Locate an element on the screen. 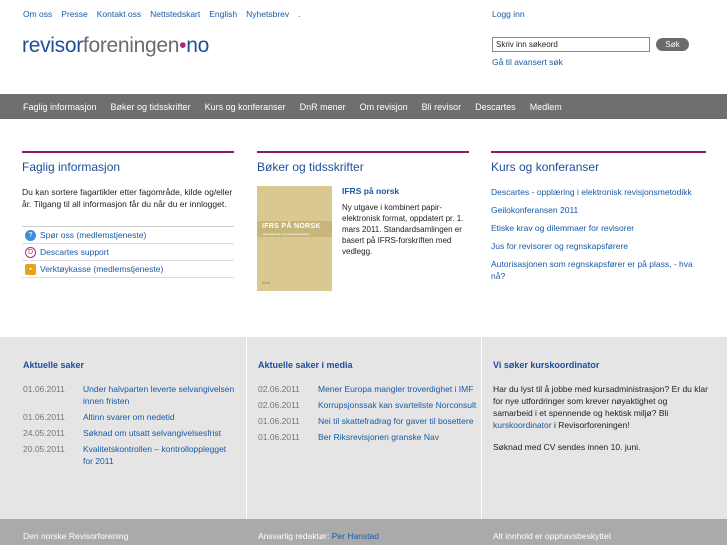 This screenshot has width=727, height=545. site-logo: revisorforeningen•no is located at coordinates (115, 46).